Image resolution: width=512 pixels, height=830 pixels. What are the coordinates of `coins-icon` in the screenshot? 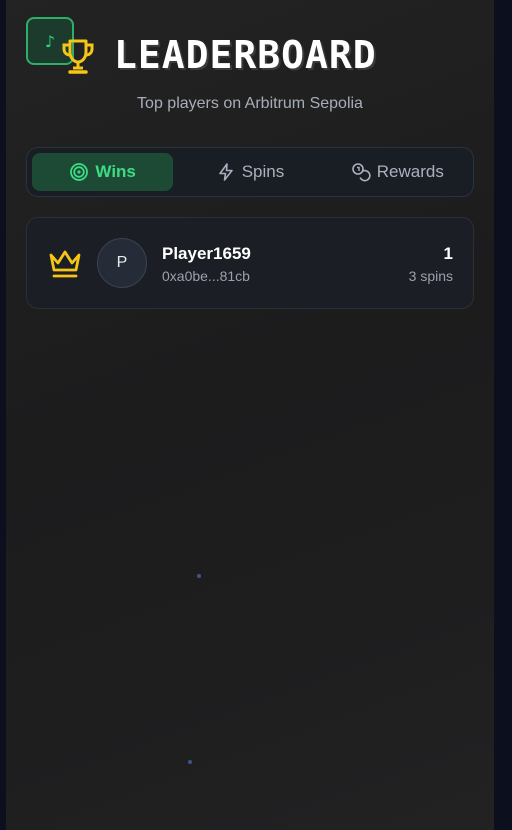 It's located at (361, 172).